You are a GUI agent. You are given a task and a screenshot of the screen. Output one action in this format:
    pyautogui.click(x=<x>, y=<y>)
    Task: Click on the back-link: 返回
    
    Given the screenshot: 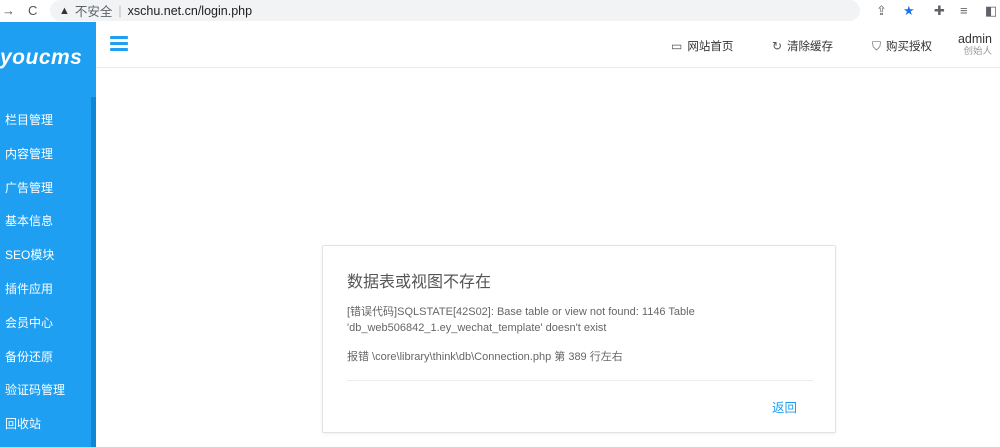 What is the action you would take?
    pyautogui.click(x=784, y=406)
    